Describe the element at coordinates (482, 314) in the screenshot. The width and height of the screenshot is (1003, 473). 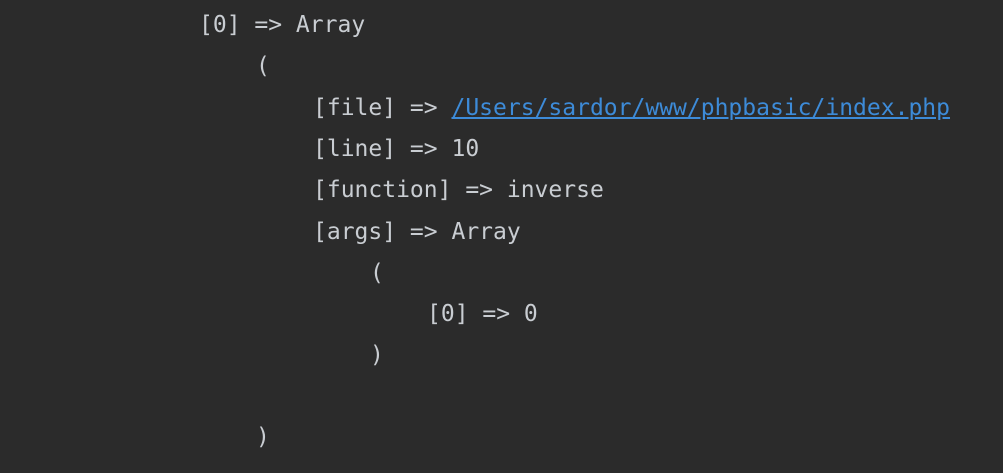
I see `args-item: [0] => 0` at that location.